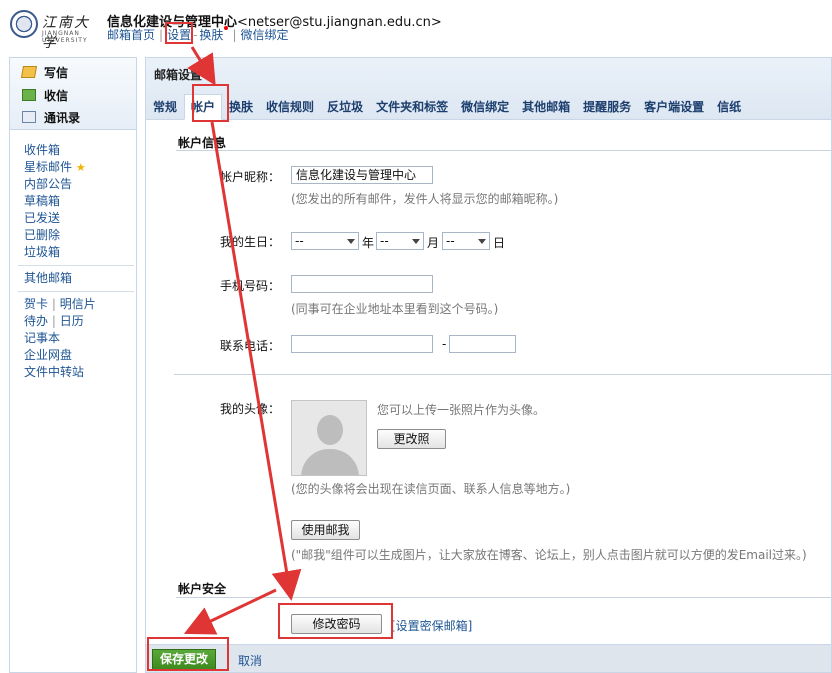 This screenshot has width=832, height=673. What do you see at coordinates (250, 286) in the screenshot?
I see `mobile-label: 手机号码：` at bounding box center [250, 286].